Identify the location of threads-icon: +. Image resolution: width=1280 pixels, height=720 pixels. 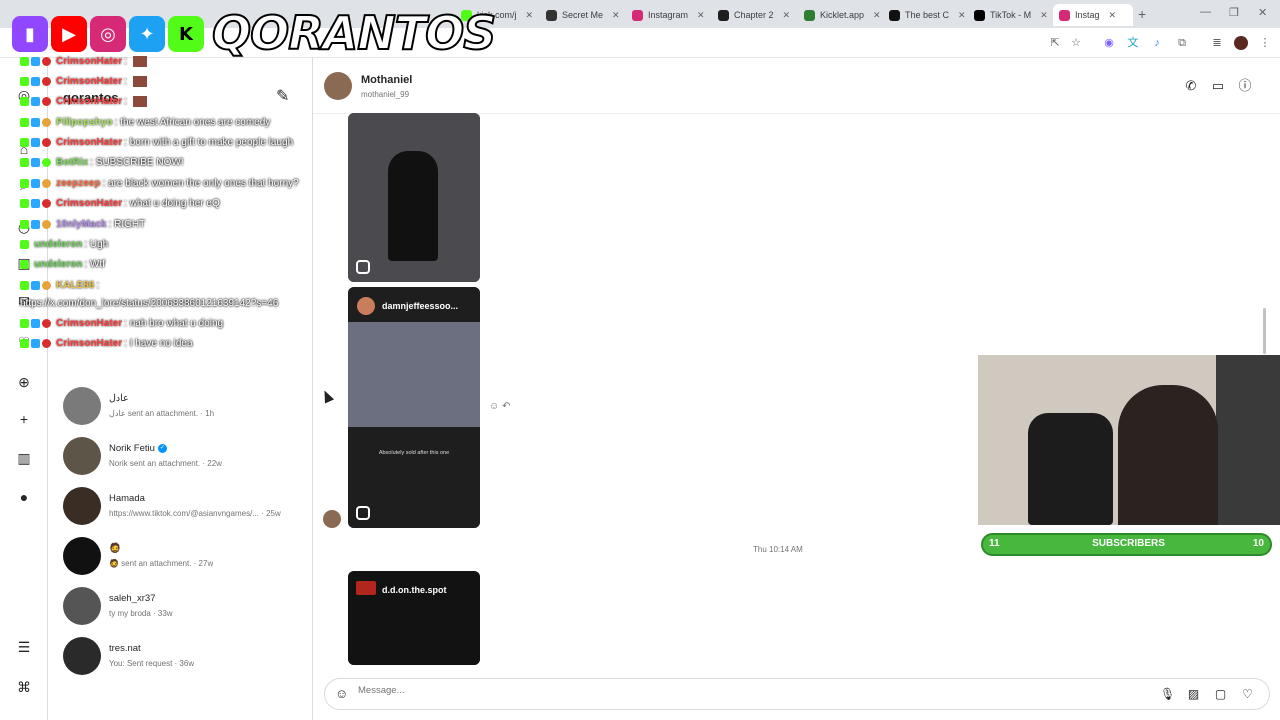
(24, 419).